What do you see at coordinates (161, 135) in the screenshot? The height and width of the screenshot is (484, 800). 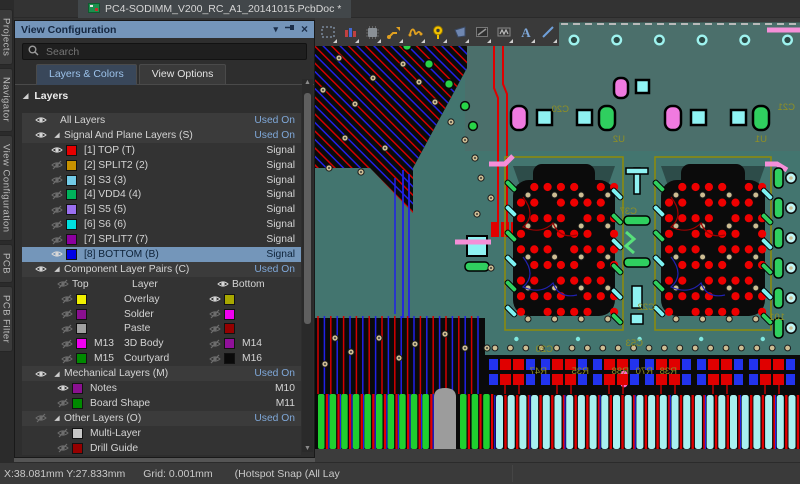 I see `layer-row: ◢ Signal And Plane Layers (S) Used On` at bounding box center [161, 135].